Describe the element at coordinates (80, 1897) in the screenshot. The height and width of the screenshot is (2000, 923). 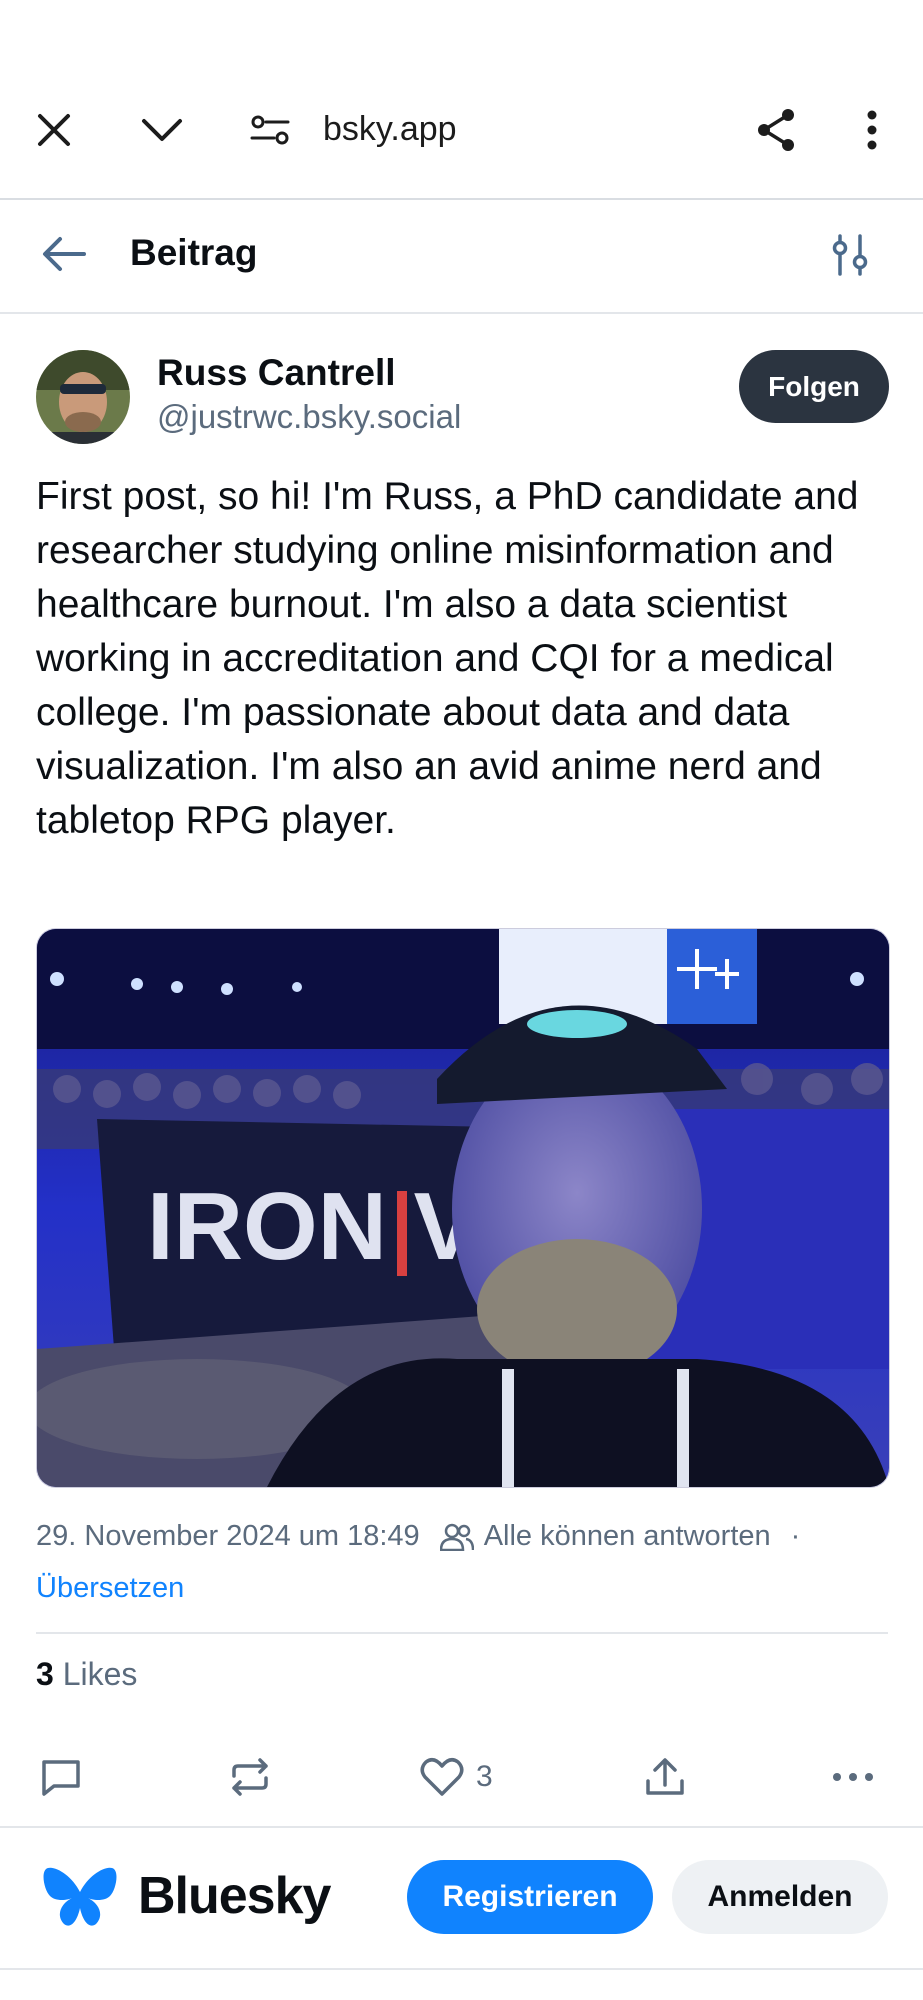
I see `bluesky-butterfly-icon` at that location.